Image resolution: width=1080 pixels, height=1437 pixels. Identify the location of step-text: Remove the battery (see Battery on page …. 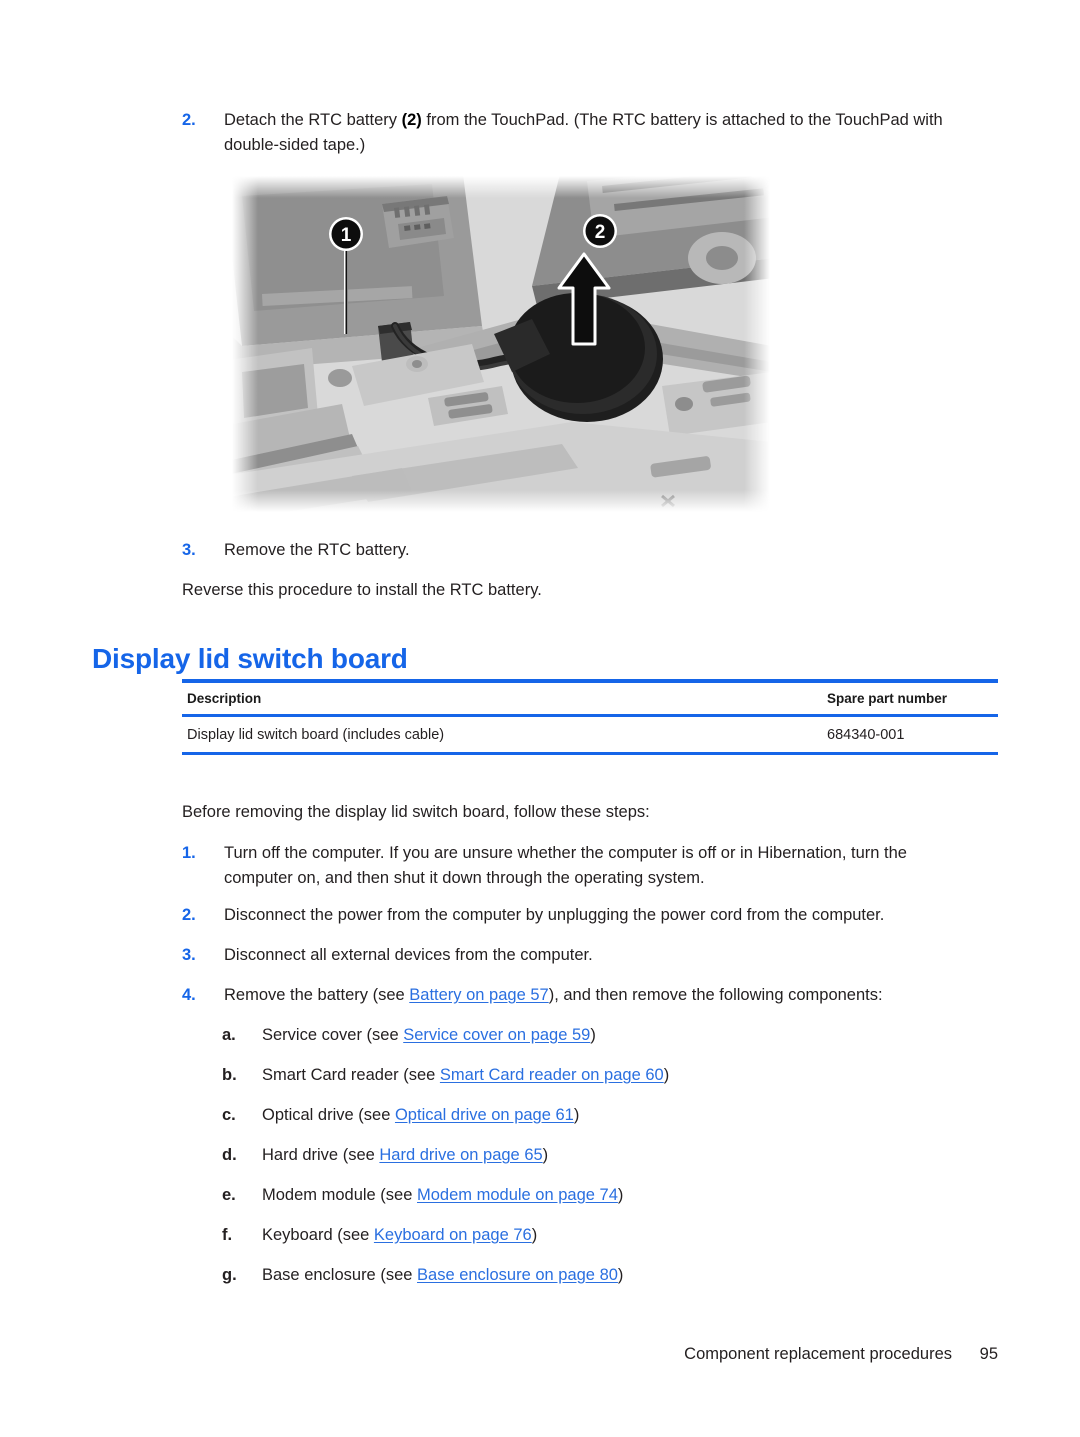
(553, 995).